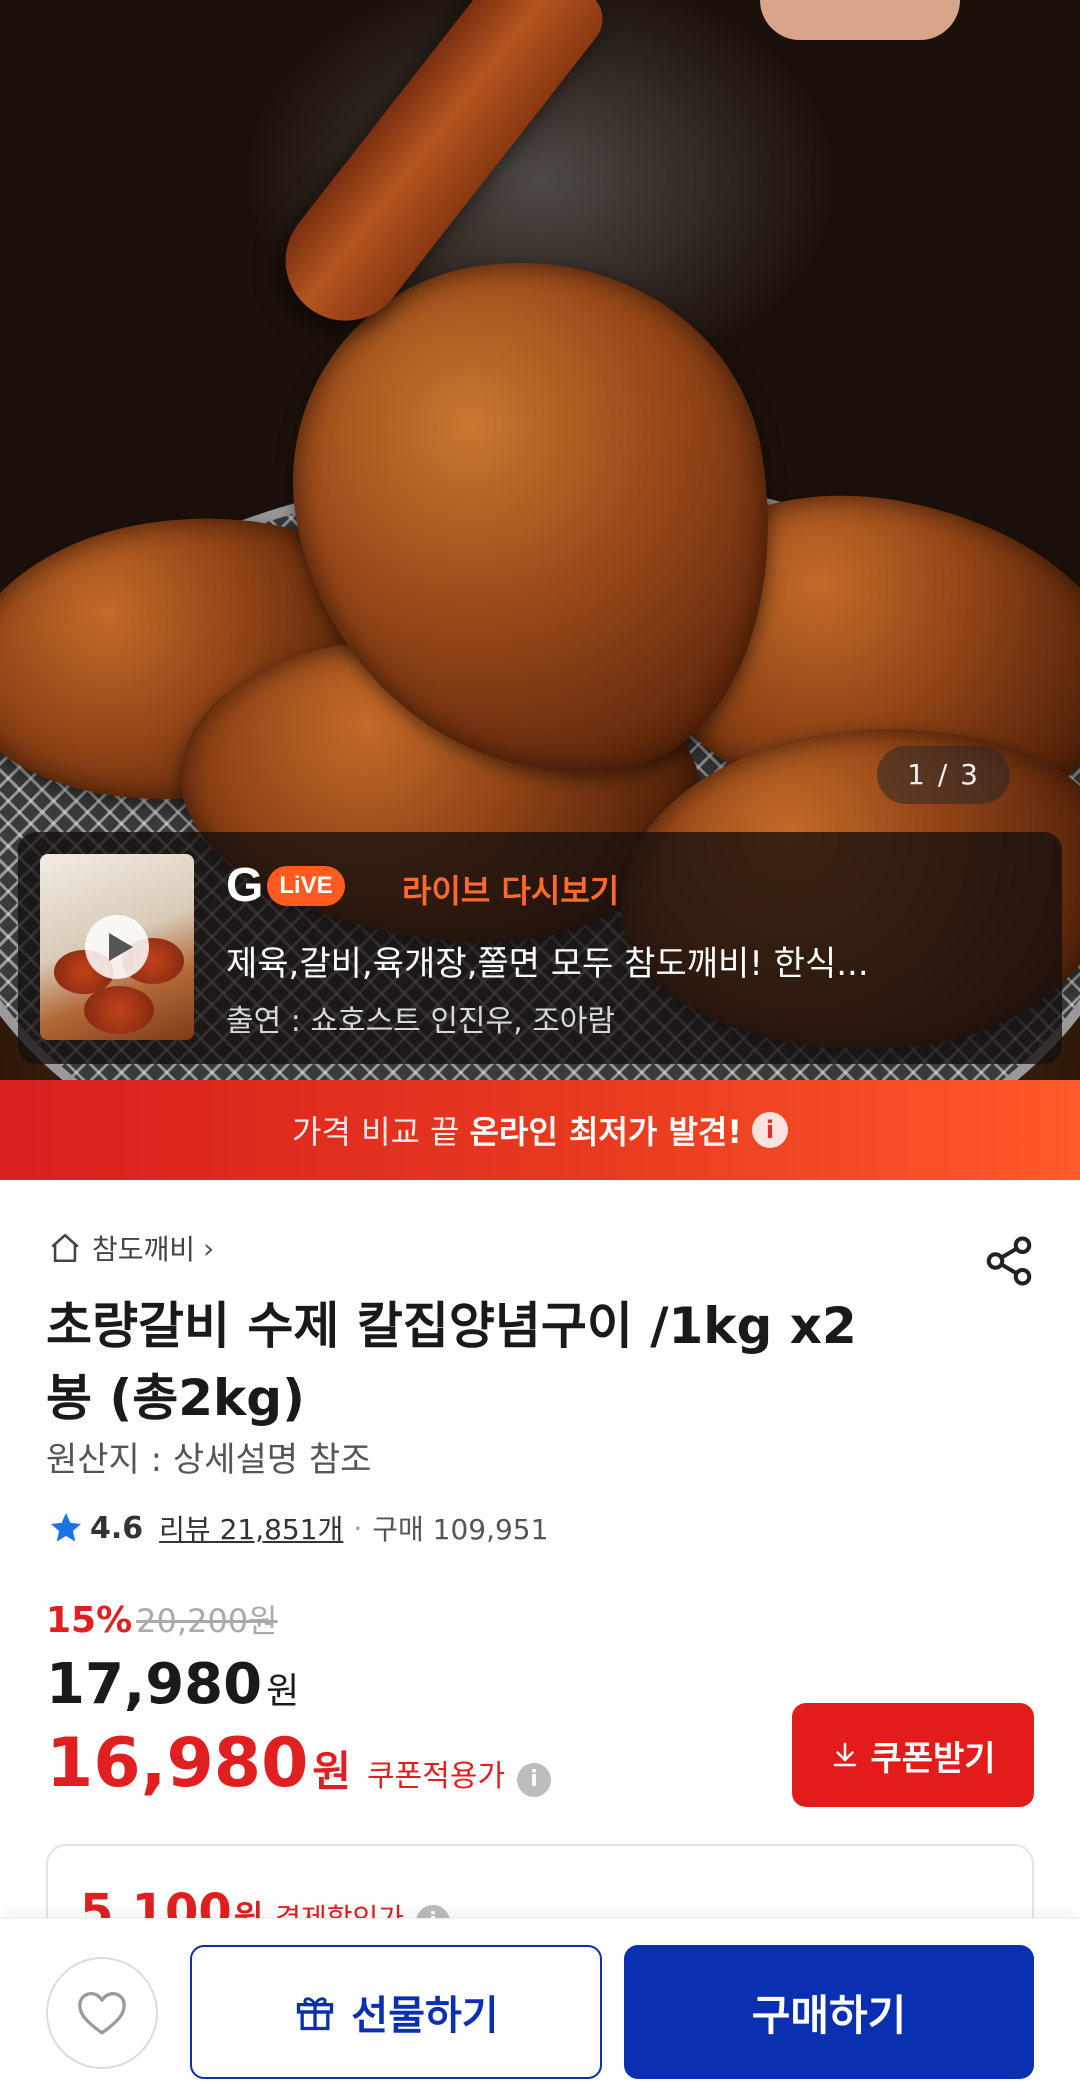  Describe the element at coordinates (943, 775) in the screenshot. I see `image-page-counter: 1 / 3` at that location.